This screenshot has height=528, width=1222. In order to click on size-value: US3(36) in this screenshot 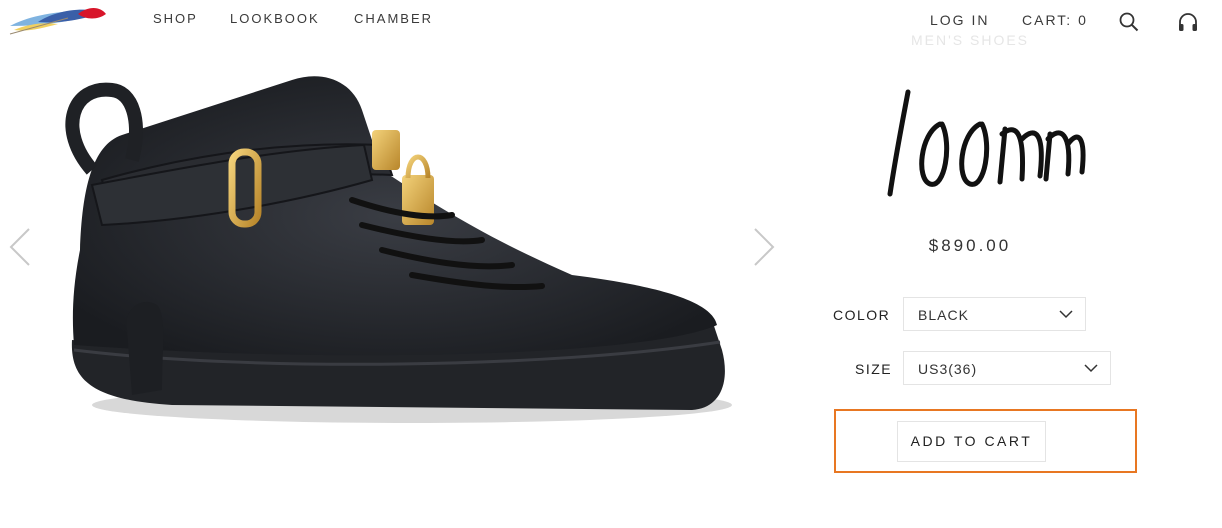, I will do `click(948, 369)`.